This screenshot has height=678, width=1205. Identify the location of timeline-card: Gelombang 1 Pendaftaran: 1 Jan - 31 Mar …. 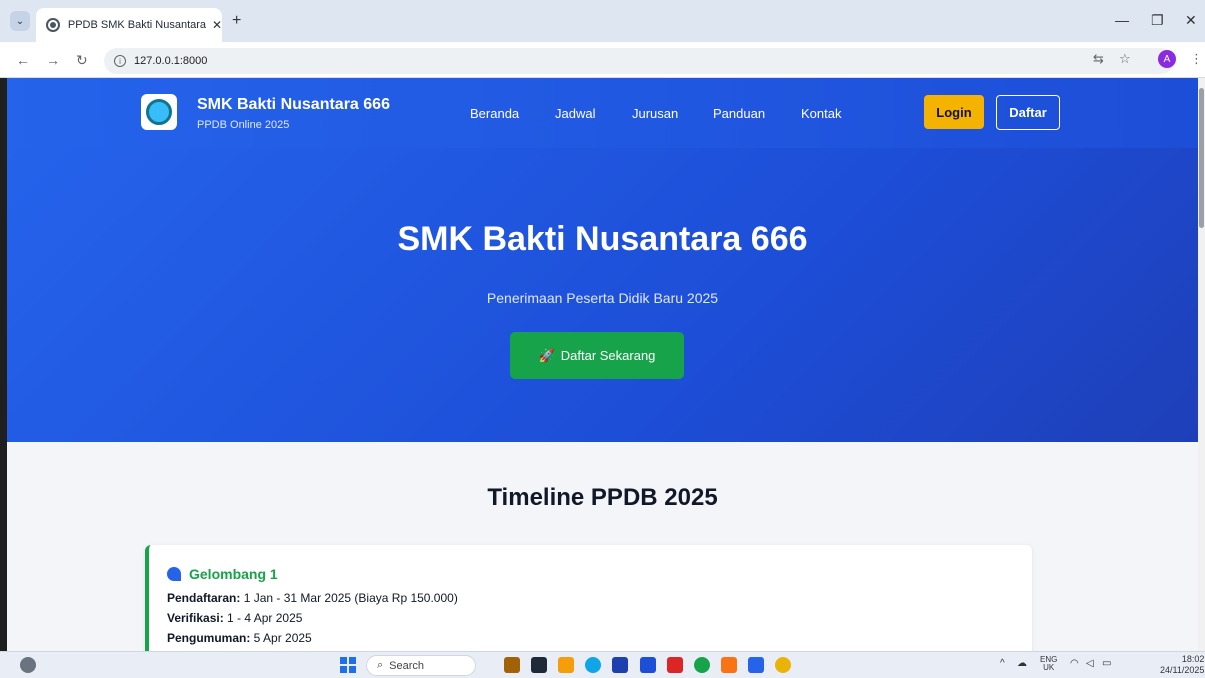
(588, 598).